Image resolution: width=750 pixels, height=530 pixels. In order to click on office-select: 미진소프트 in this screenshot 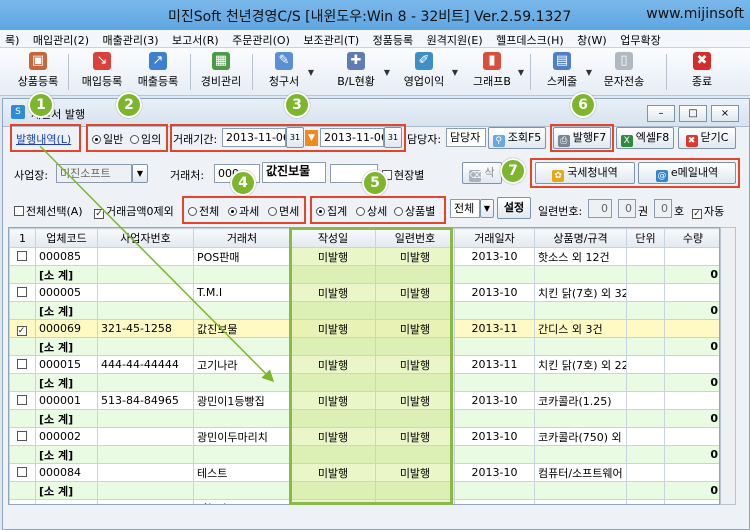, I will do `click(94, 173)`.